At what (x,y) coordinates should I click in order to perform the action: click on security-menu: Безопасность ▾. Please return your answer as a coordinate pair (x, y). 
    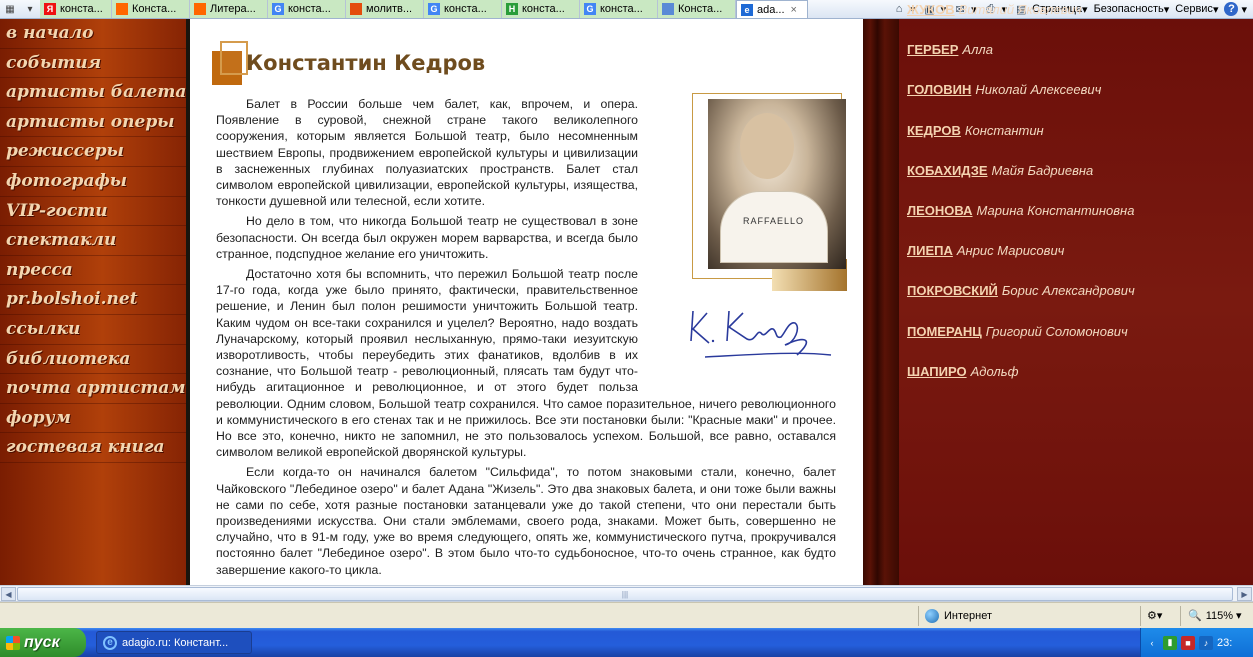
    Looking at the image, I should click on (1132, 9).